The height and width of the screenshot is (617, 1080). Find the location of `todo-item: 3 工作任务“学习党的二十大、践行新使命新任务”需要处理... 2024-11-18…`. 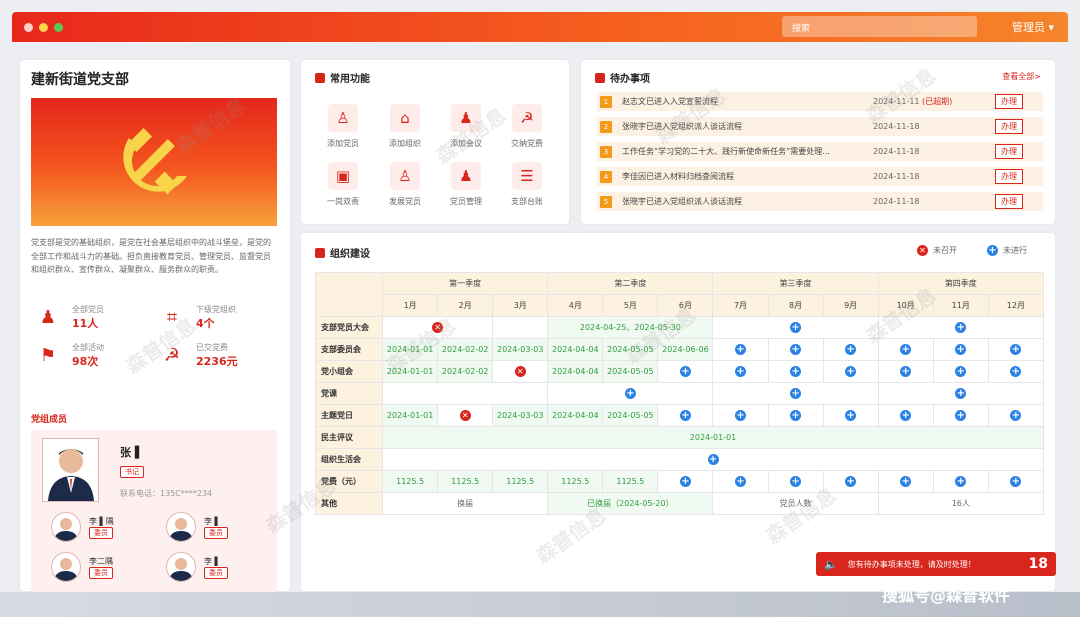

todo-item: 3 工作任务“学习党的二十大、践行新使命新任务”需要处理... 2024-11-18… is located at coordinates (820, 151).